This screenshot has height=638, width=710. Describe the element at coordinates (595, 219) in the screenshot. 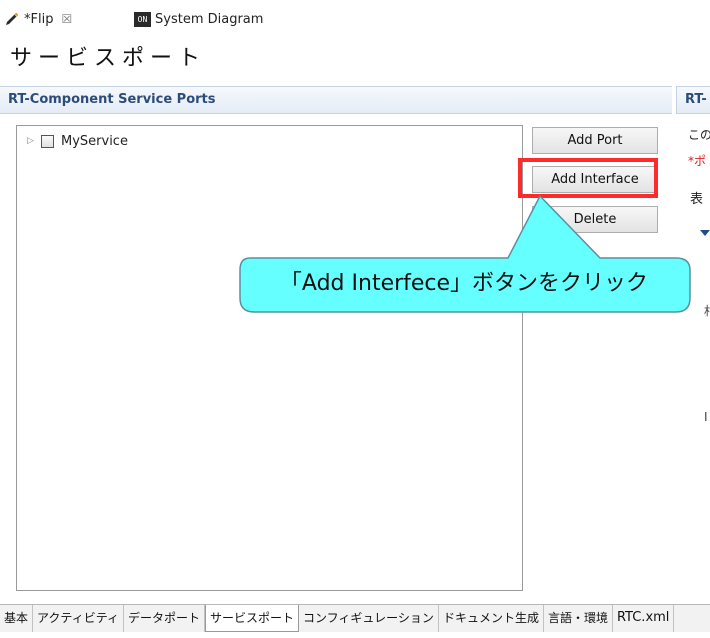

I see `delete-button: Delete` at that location.